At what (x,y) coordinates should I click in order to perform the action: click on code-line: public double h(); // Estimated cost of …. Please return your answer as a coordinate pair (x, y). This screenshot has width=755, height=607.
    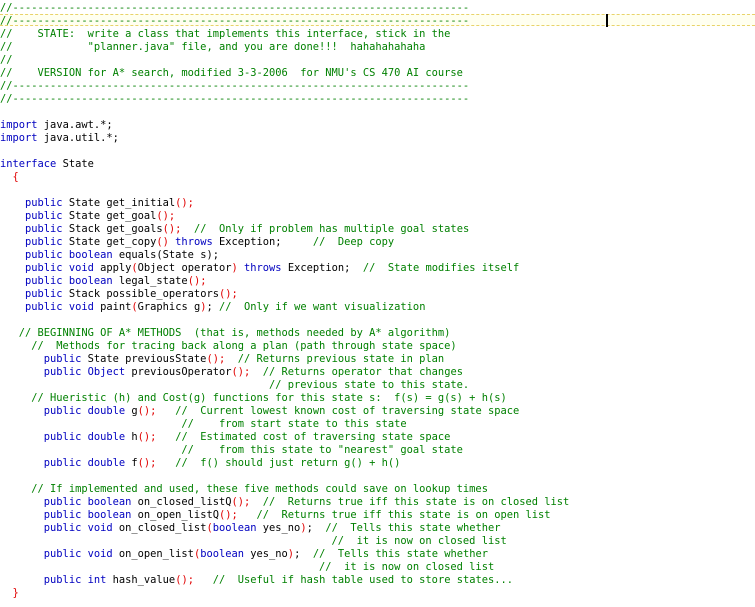
    Looking at the image, I should click on (377, 437).